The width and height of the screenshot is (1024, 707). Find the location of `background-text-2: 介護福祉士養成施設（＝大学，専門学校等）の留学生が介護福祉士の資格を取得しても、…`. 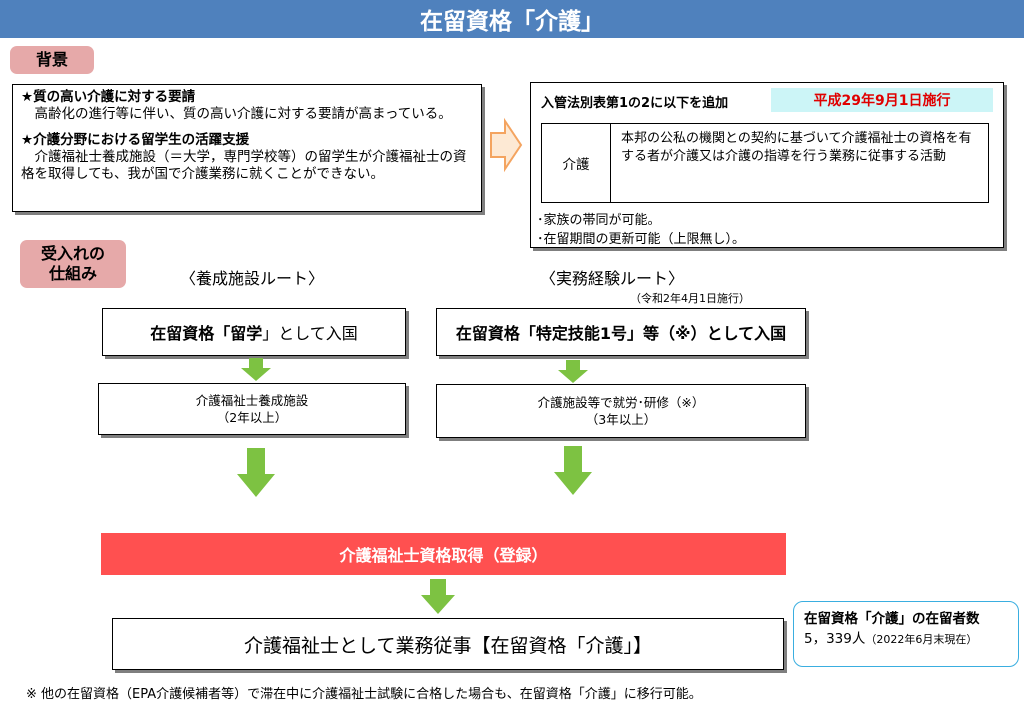

background-text-2: 介護福祉士養成施設（＝大学，専門学校等）の留学生が介護福祉士の資格を取得しても、… is located at coordinates (244, 165).